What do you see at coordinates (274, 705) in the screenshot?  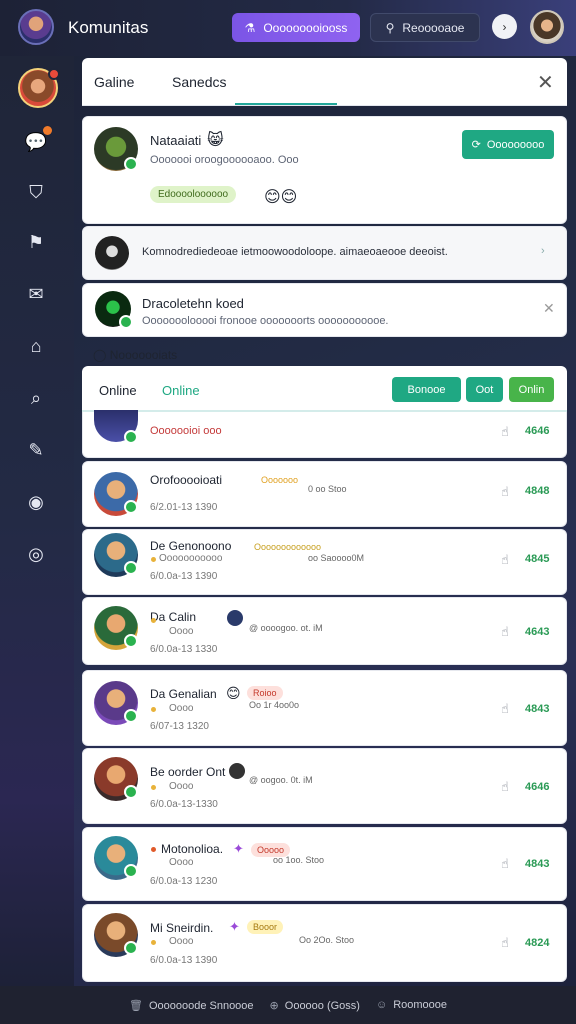 I see `member-meta: Oo 1r 4oo0o` at bounding box center [274, 705].